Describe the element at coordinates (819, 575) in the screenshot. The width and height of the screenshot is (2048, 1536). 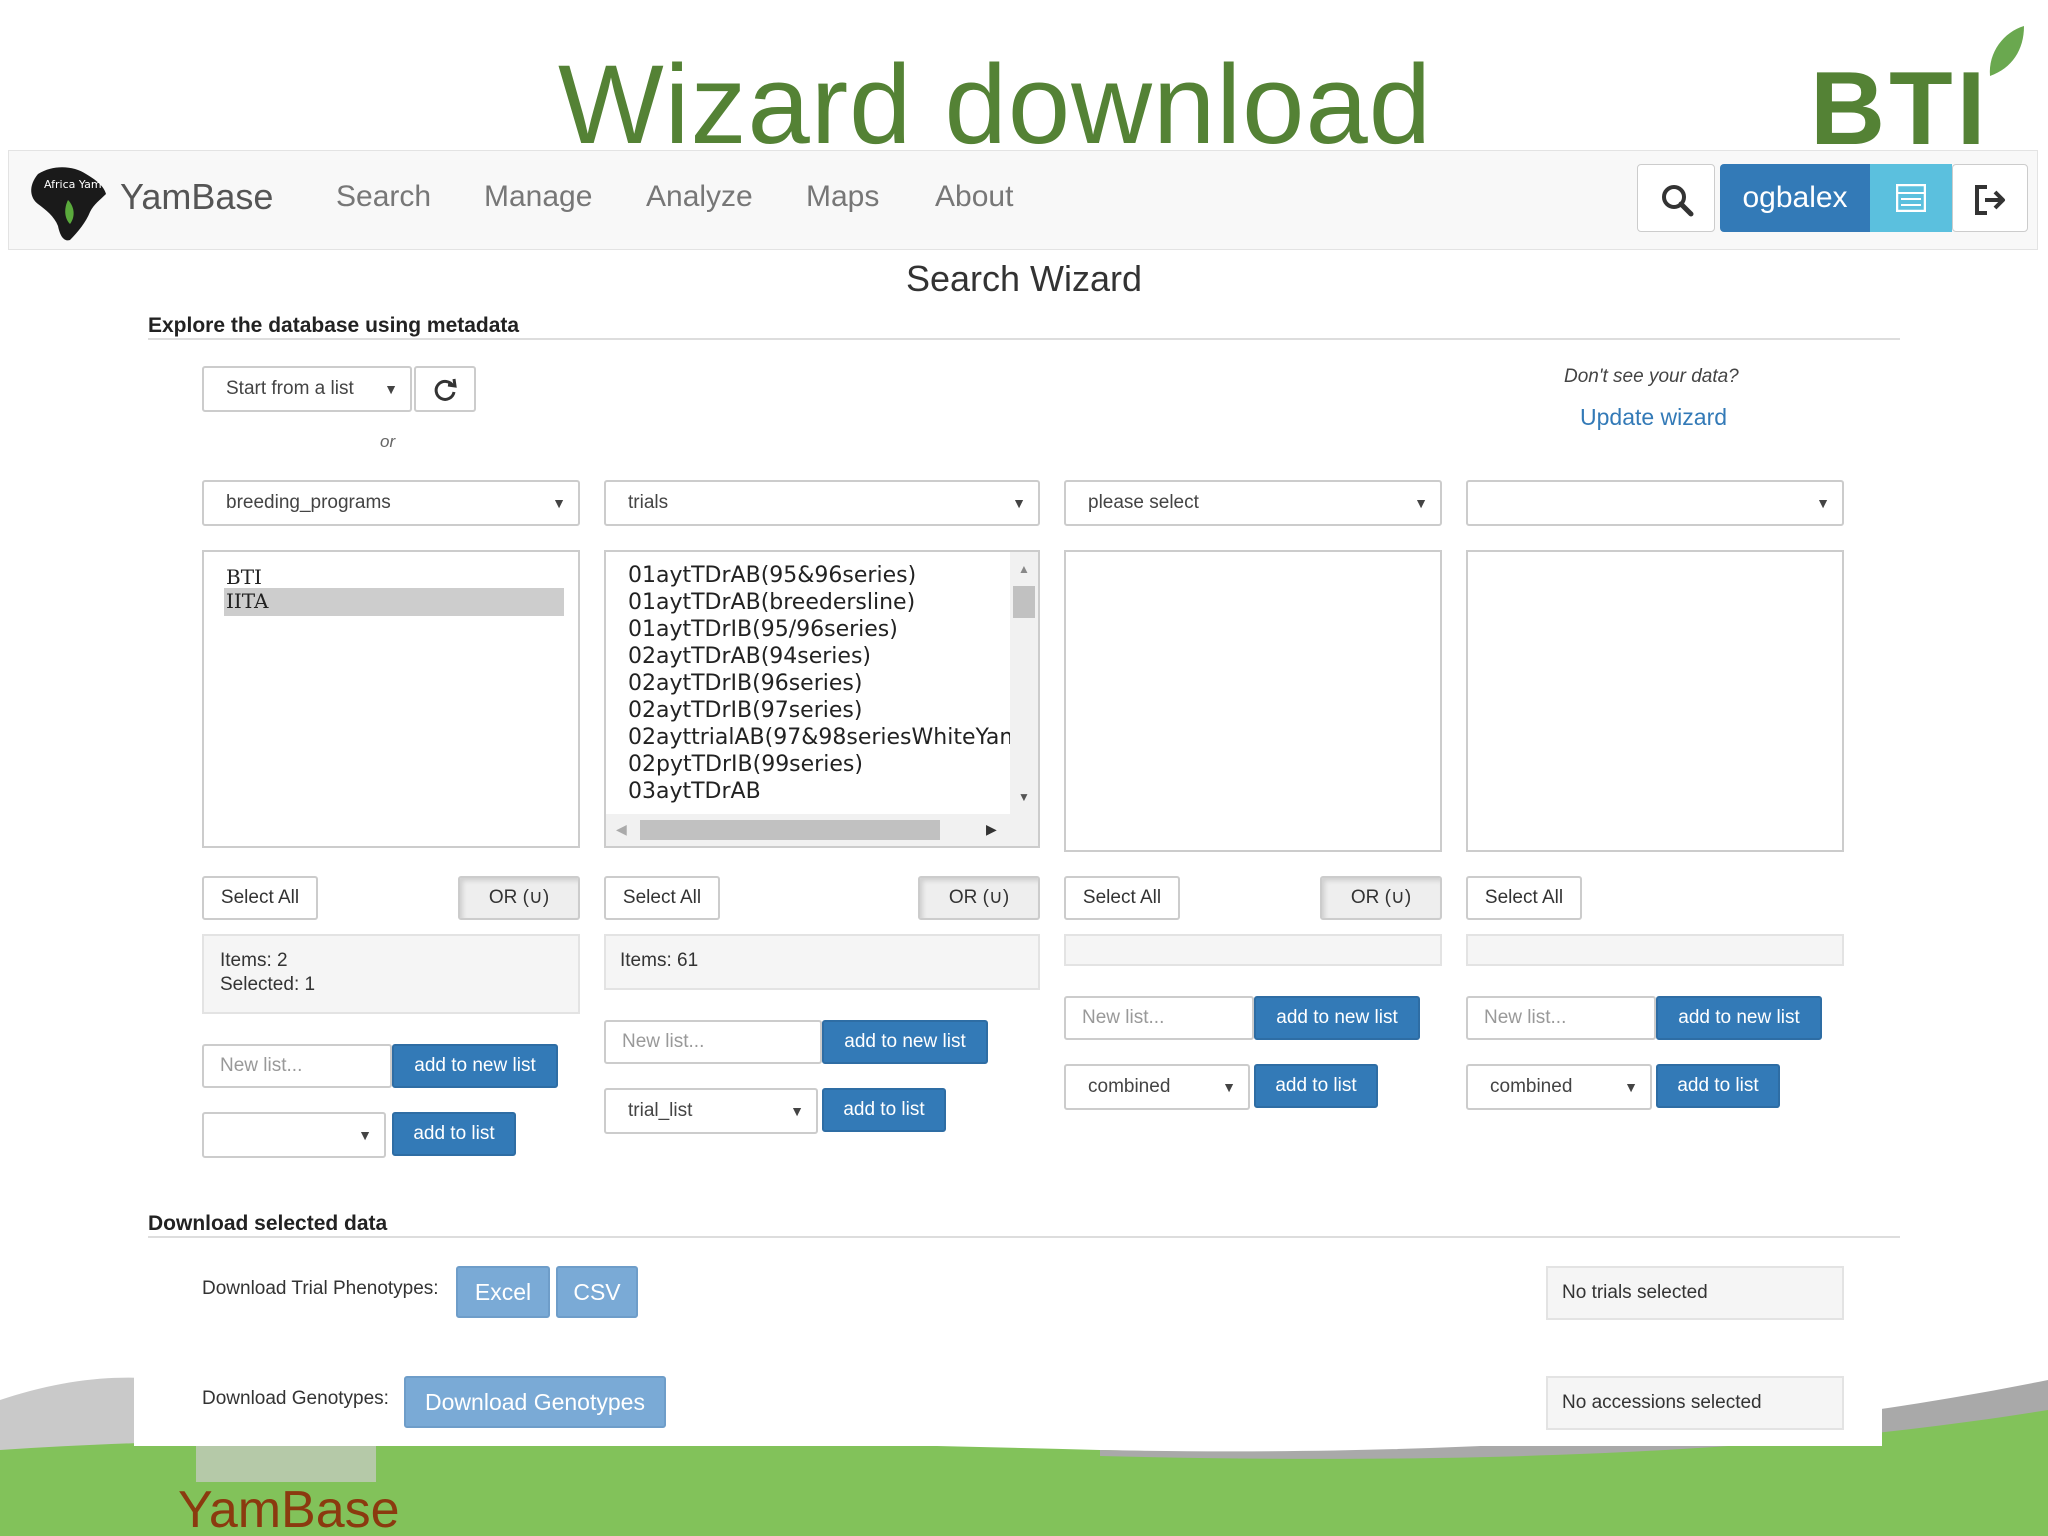
I see `list-option: 01aytTDrAB(95&96series)` at that location.